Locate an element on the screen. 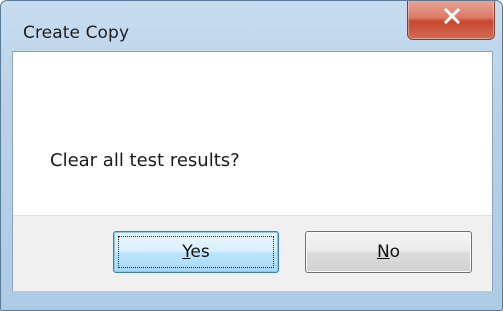 The image size is (503, 311). dialog-message: Clear all test results? is located at coordinates (145, 160).